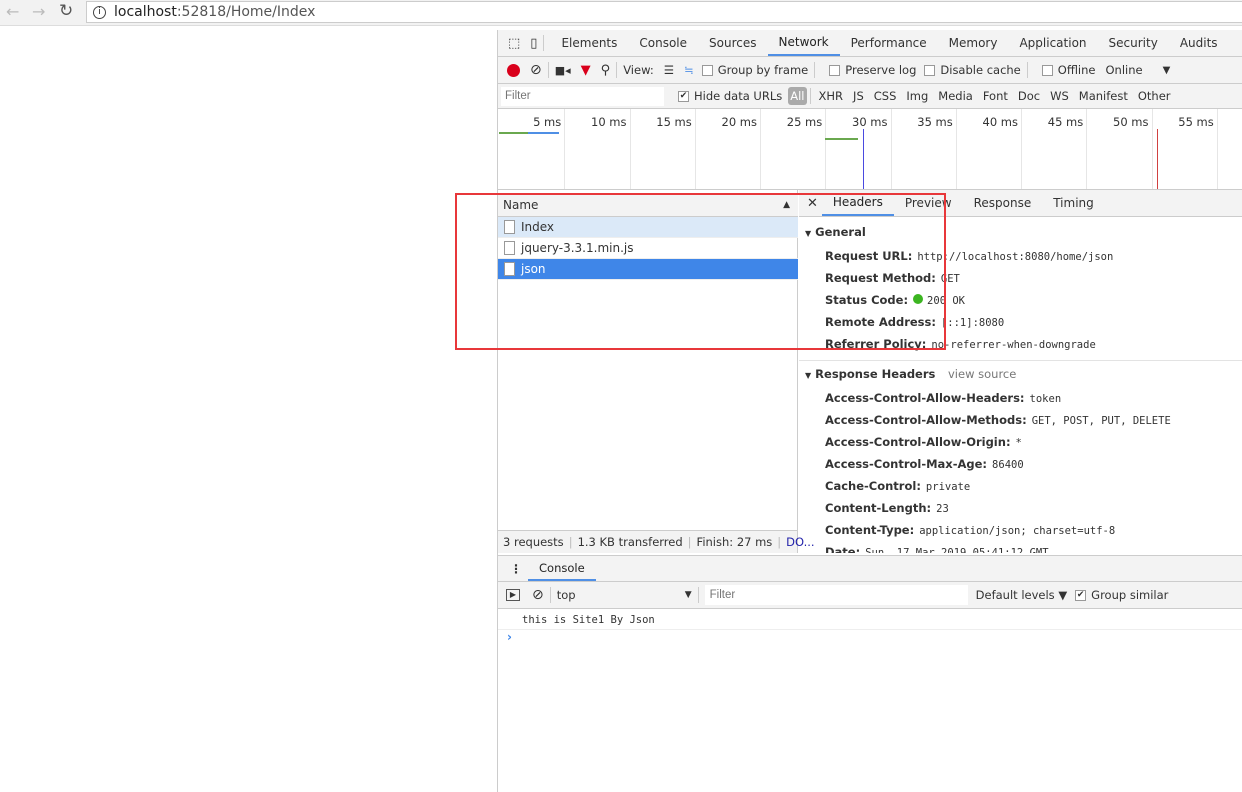  I want to click on header-value: http://localhost:8080/home/json, so click(1015, 257).